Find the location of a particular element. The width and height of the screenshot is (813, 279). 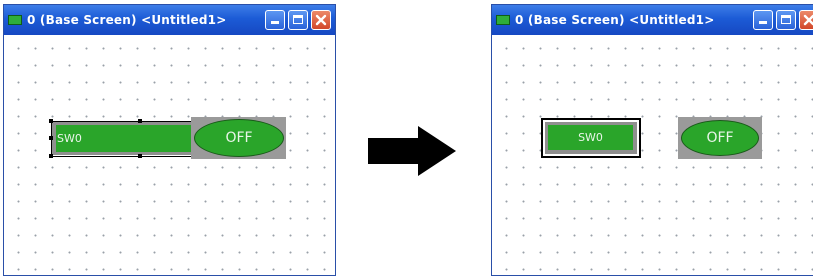

switch-object: SW0 is located at coordinates (590, 137).